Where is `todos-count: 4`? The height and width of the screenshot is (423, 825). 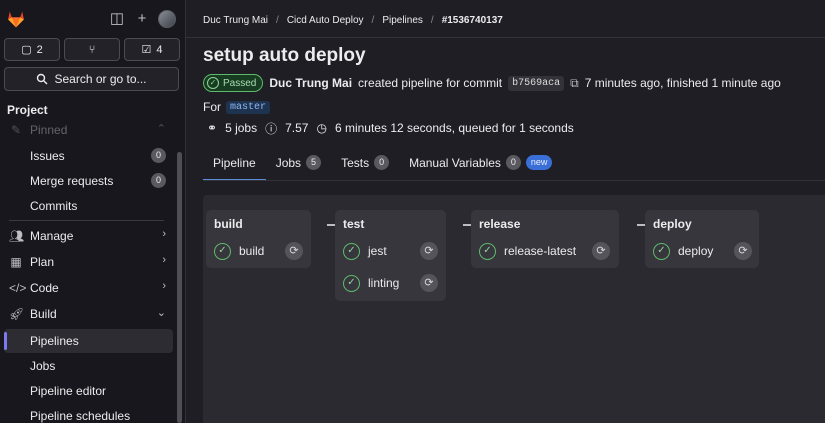 todos-count: 4 is located at coordinates (159, 49).